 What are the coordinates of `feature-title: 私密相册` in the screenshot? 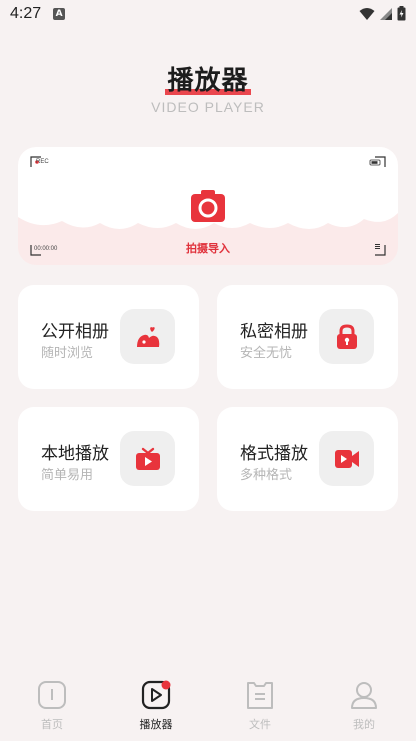 It's located at (274, 332).